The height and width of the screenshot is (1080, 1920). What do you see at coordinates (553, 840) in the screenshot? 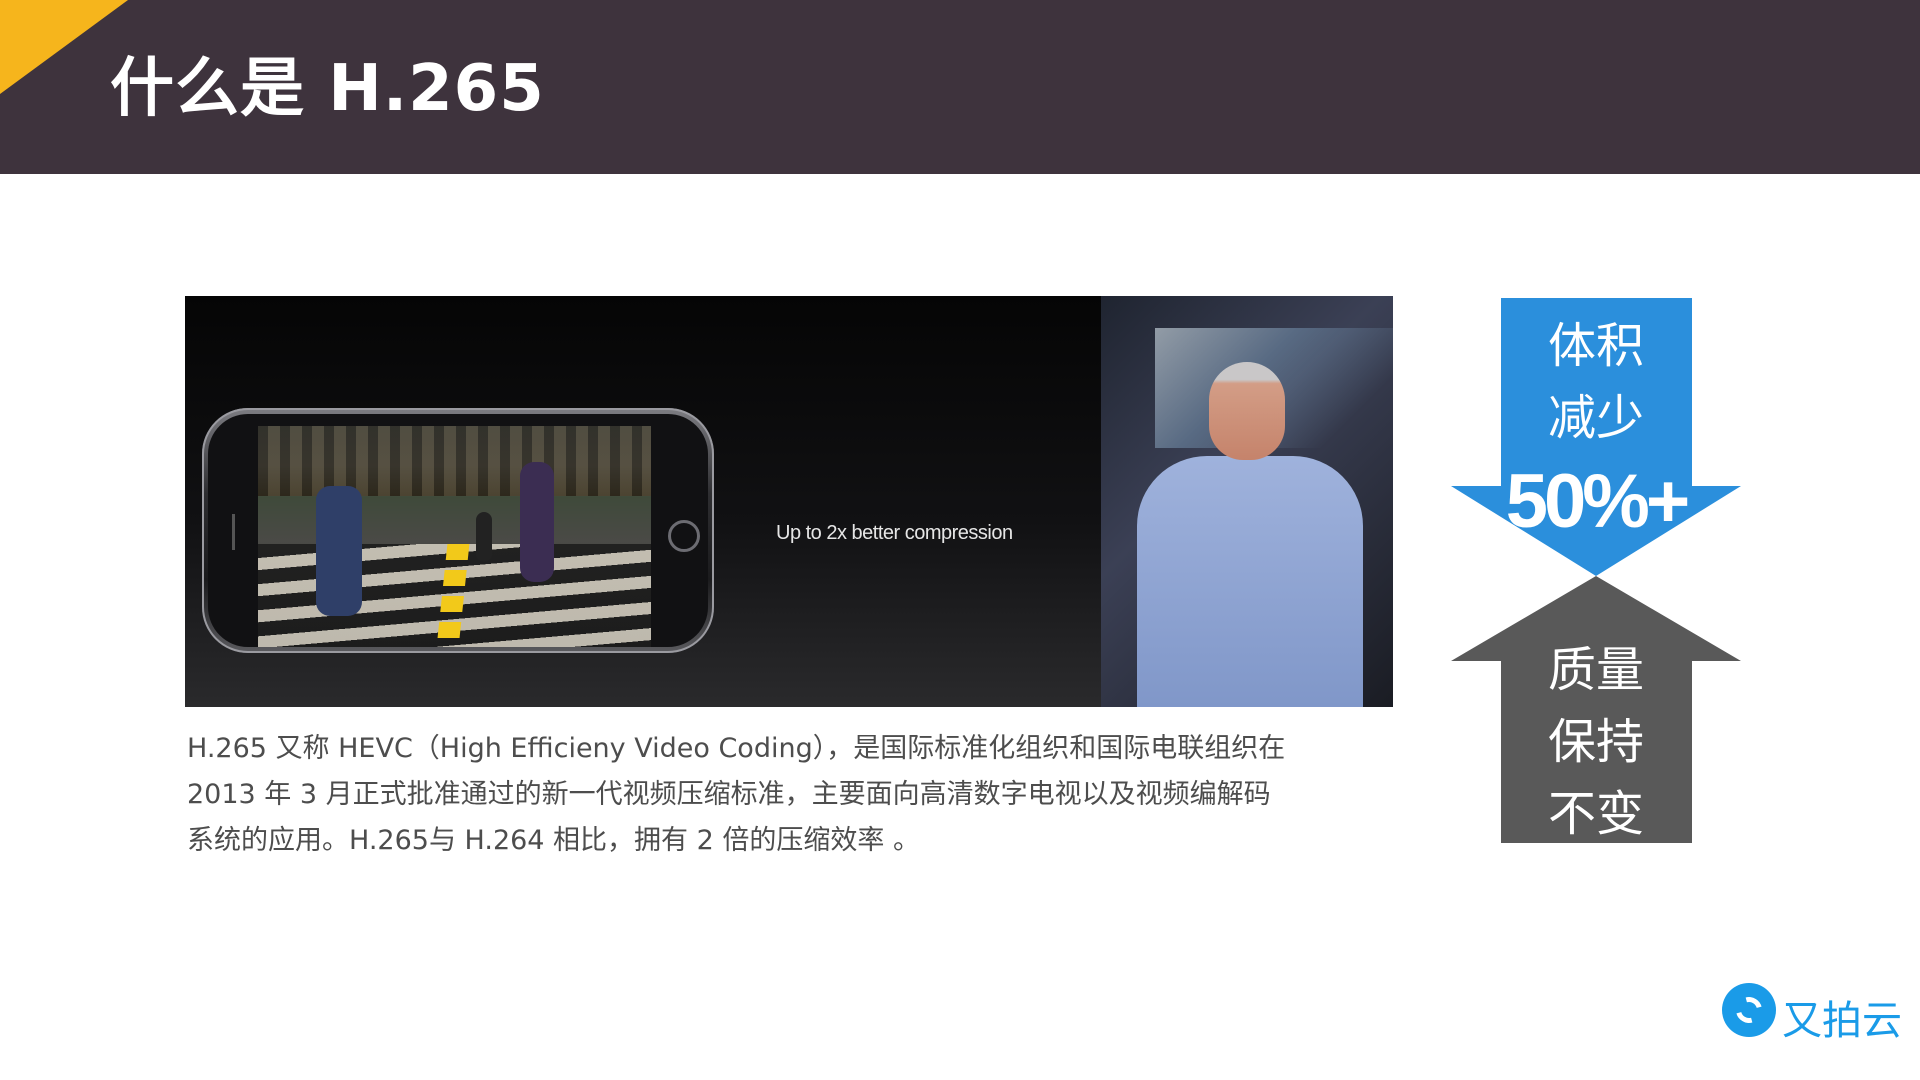
I see `paragraph-line: 系统的应用。H.265与 H.264 相比，拥有 2 倍的压缩效率 。` at bounding box center [553, 840].